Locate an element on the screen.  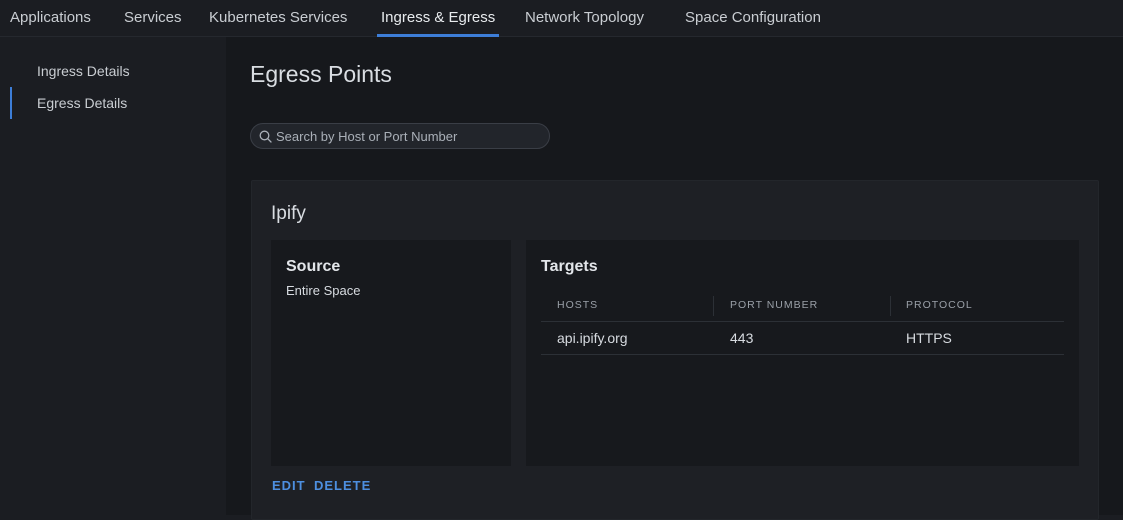
delete-button: DELETE is located at coordinates (342, 485).